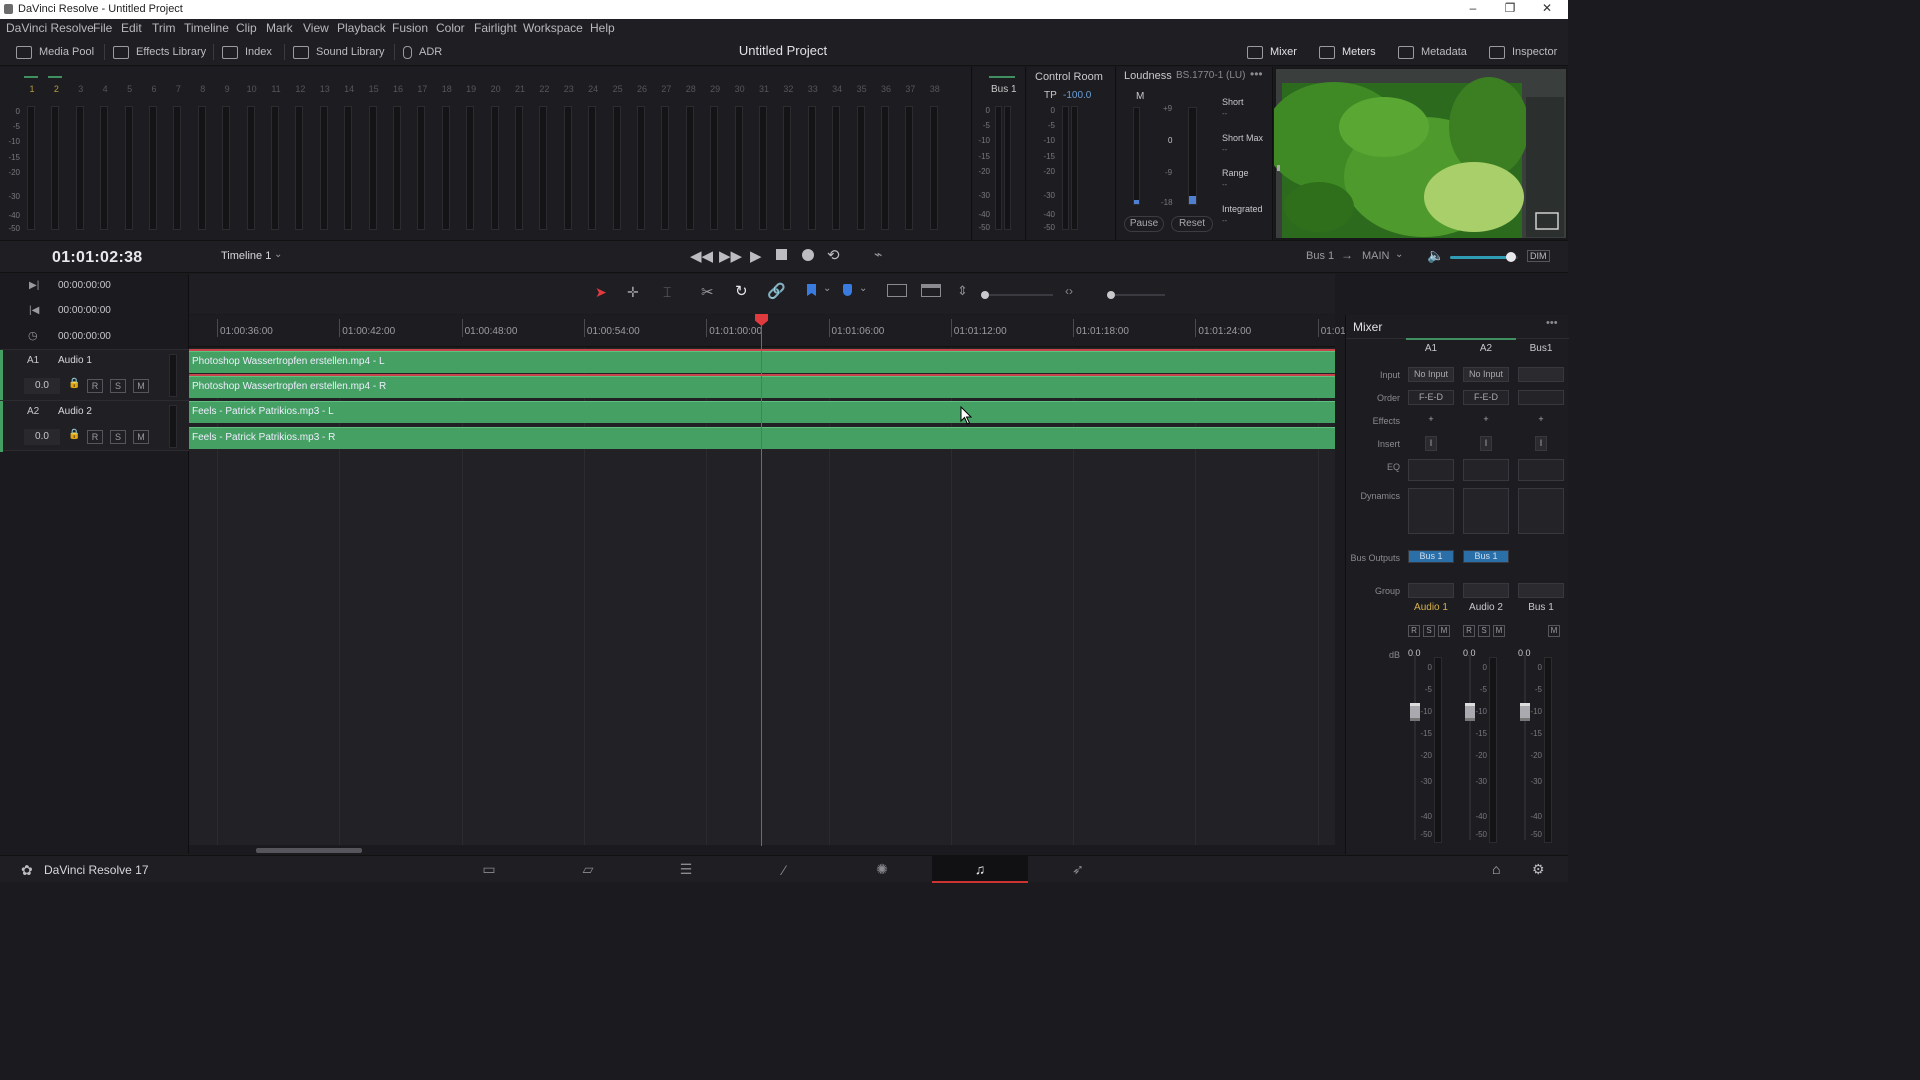 Image resolution: width=1920 pixels, height=1080 pixels. What do you see at coordinates (1144, 224) in the screenshot?
I see `loudness-pause-button: Pause` at bounding box center [1144, 224].